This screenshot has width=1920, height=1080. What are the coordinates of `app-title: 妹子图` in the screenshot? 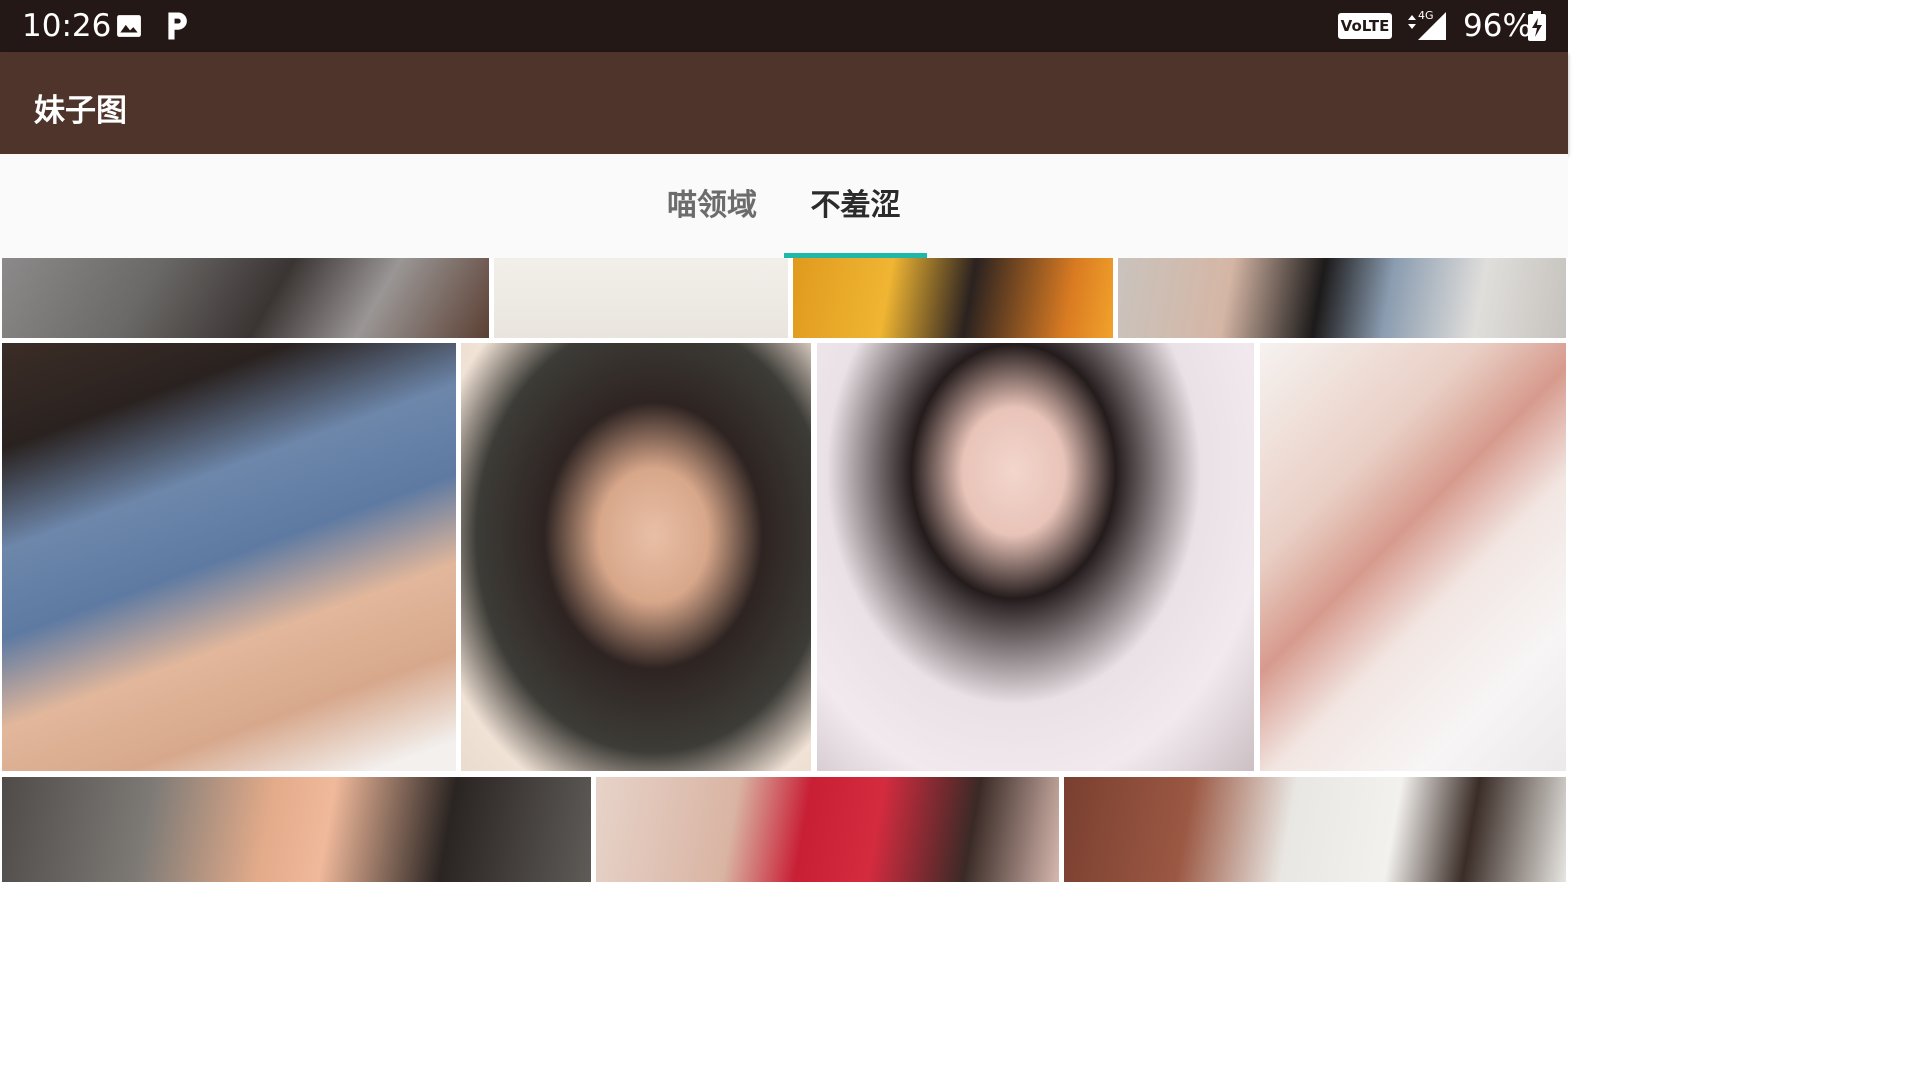 It's located at (80, 111).